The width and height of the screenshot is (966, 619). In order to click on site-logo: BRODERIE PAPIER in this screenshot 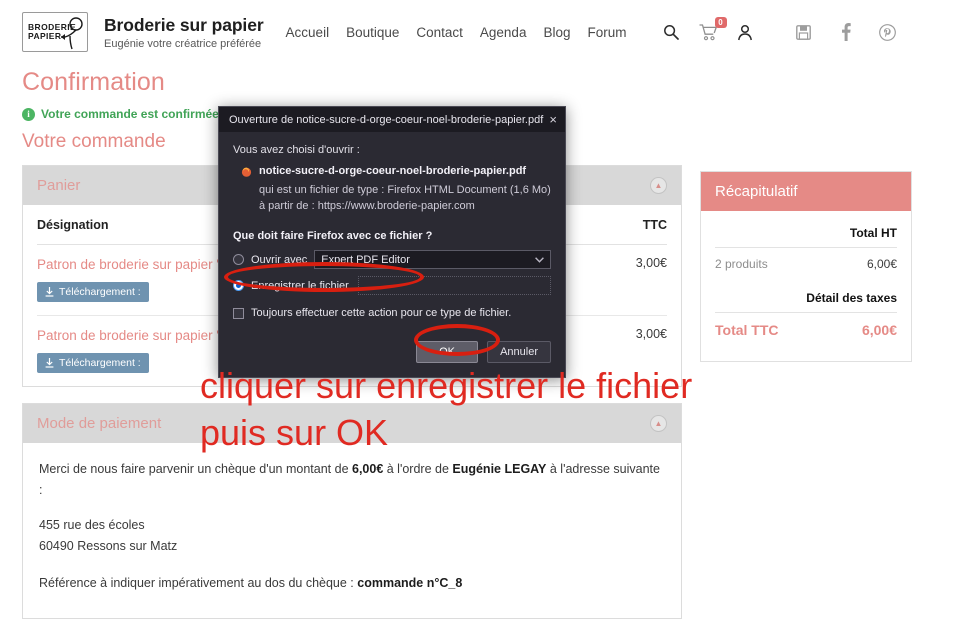, I will do `click(55, 32)`.